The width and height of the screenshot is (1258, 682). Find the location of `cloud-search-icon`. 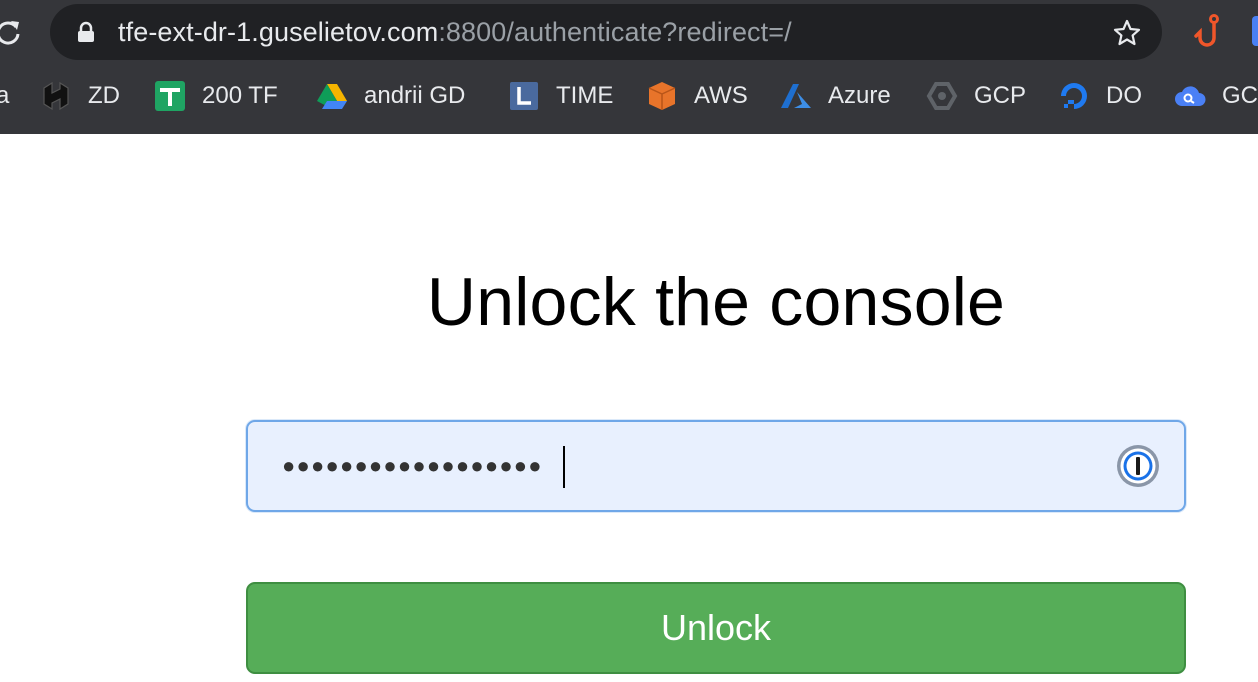

cloud-search-icon is located at coordinates (1190, 96).